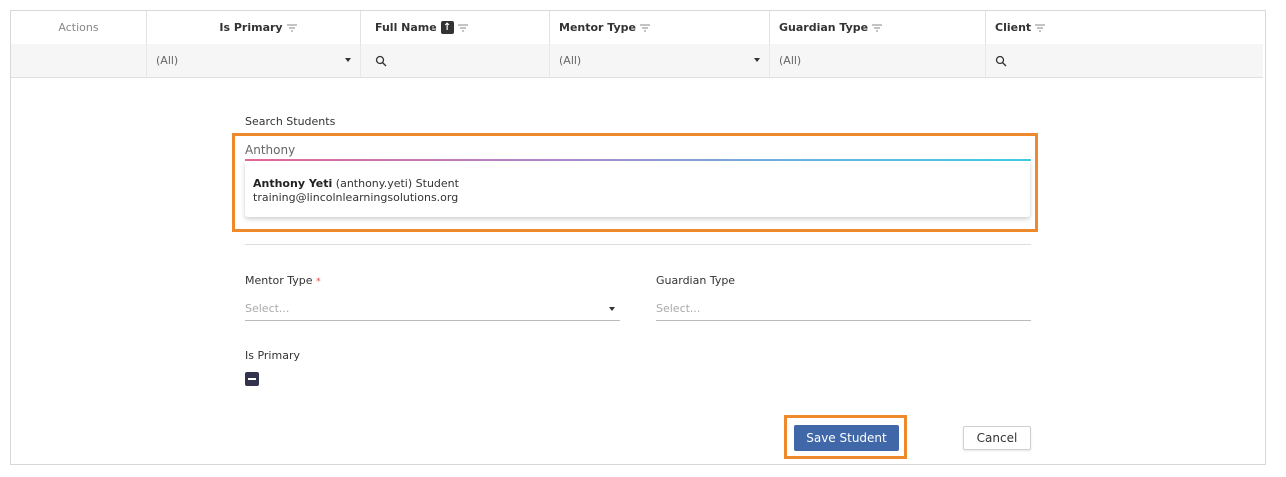  I want to click on filter-is-primary: (All), so click(254, 60).